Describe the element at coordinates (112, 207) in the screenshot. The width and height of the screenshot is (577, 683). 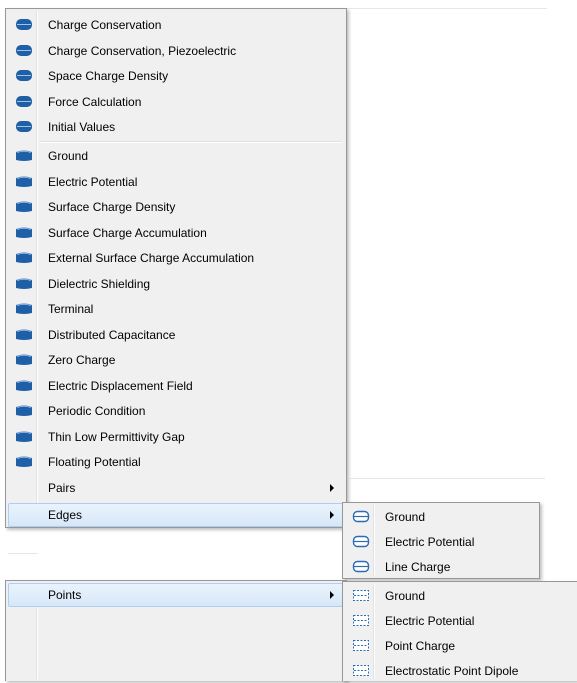
I see `menu-item-label: Surface Charge Density` at that location.